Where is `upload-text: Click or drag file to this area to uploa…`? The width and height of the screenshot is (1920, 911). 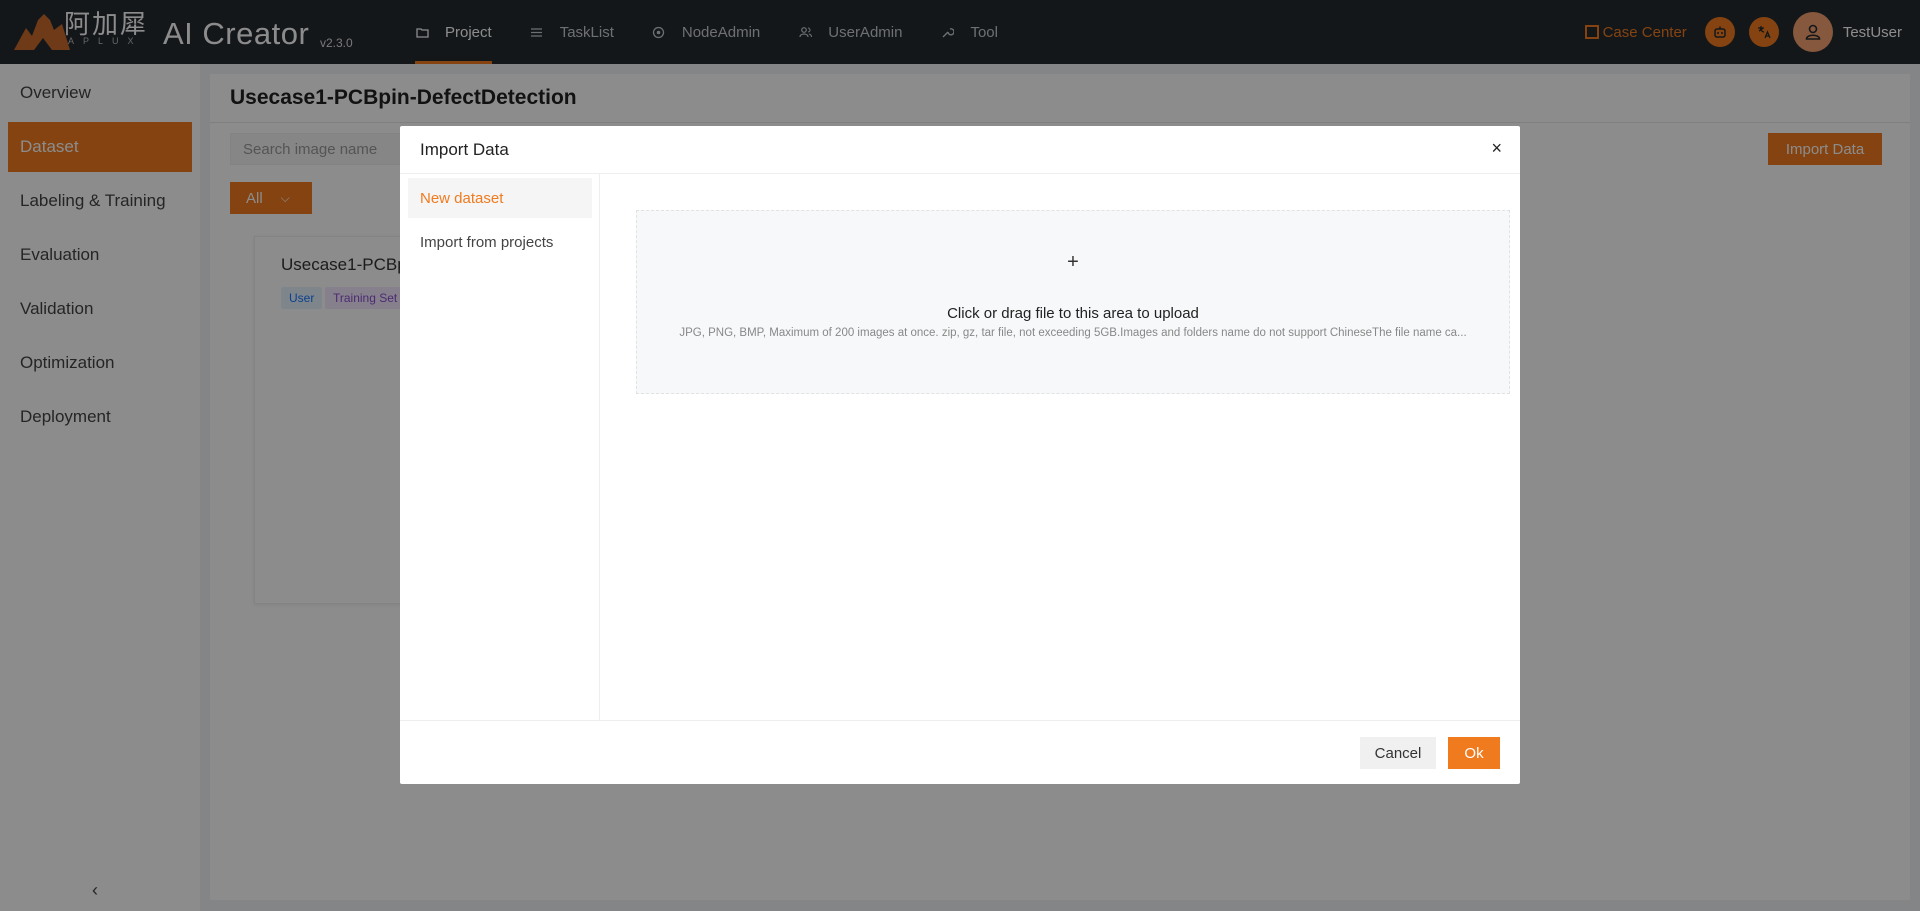 upload-text: Click or drag file to this area to uploa… is located at coordinates (1073, 313).